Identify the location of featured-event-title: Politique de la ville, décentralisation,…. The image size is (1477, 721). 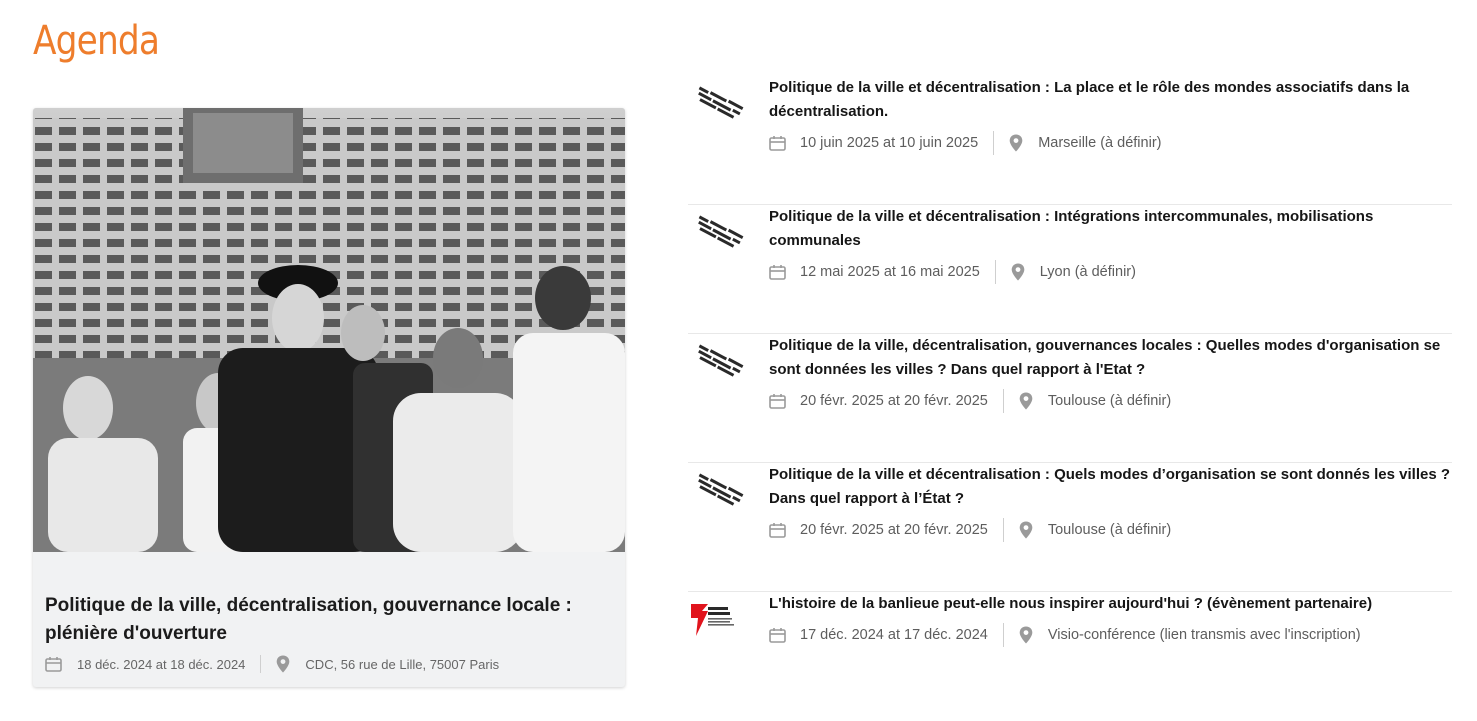
(327, 620).